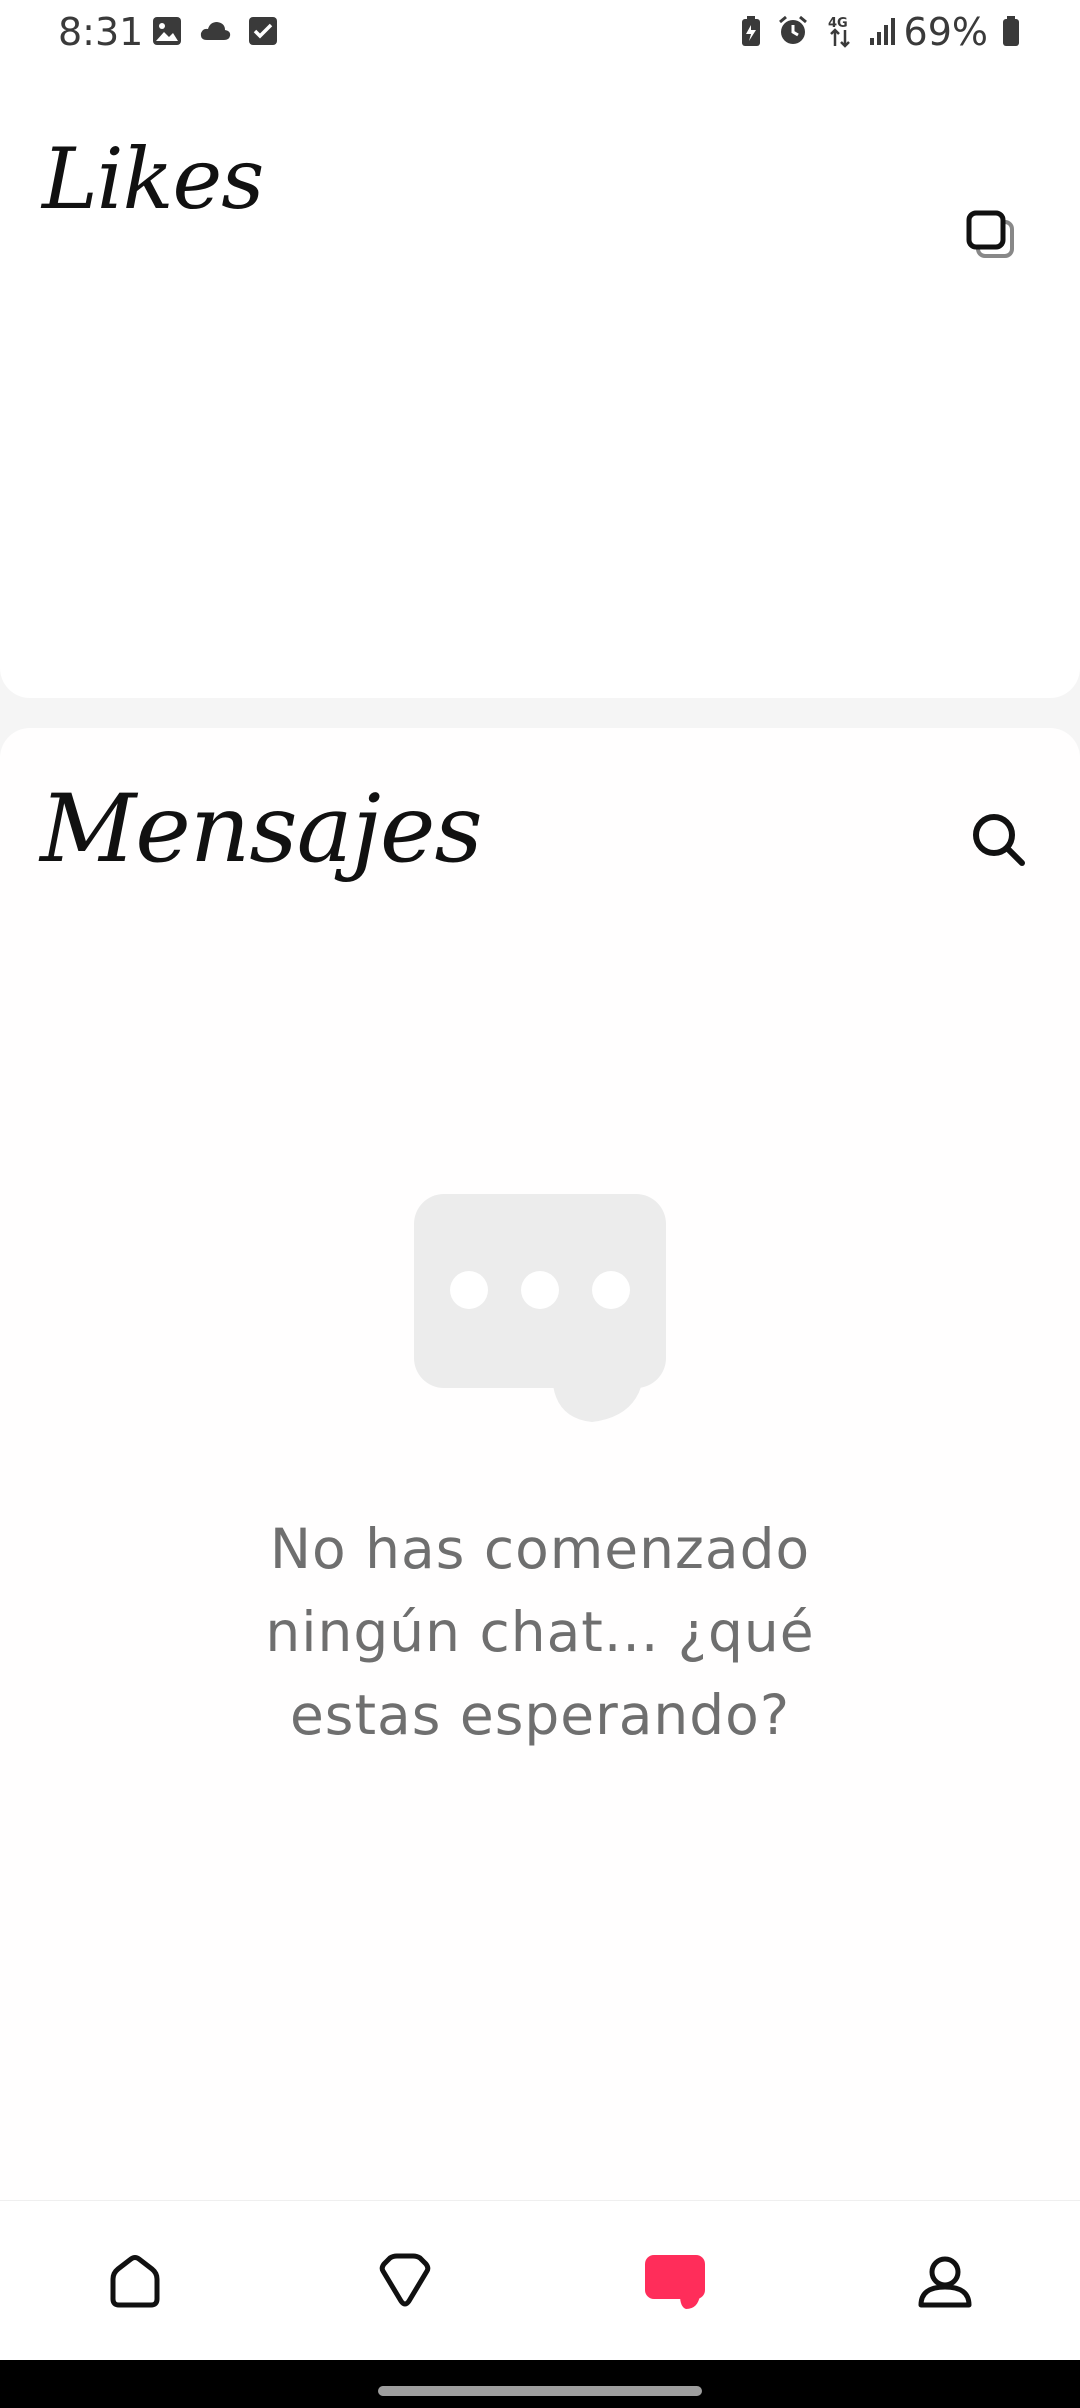  I want to click on bottom-nav, so click(540, 2280).